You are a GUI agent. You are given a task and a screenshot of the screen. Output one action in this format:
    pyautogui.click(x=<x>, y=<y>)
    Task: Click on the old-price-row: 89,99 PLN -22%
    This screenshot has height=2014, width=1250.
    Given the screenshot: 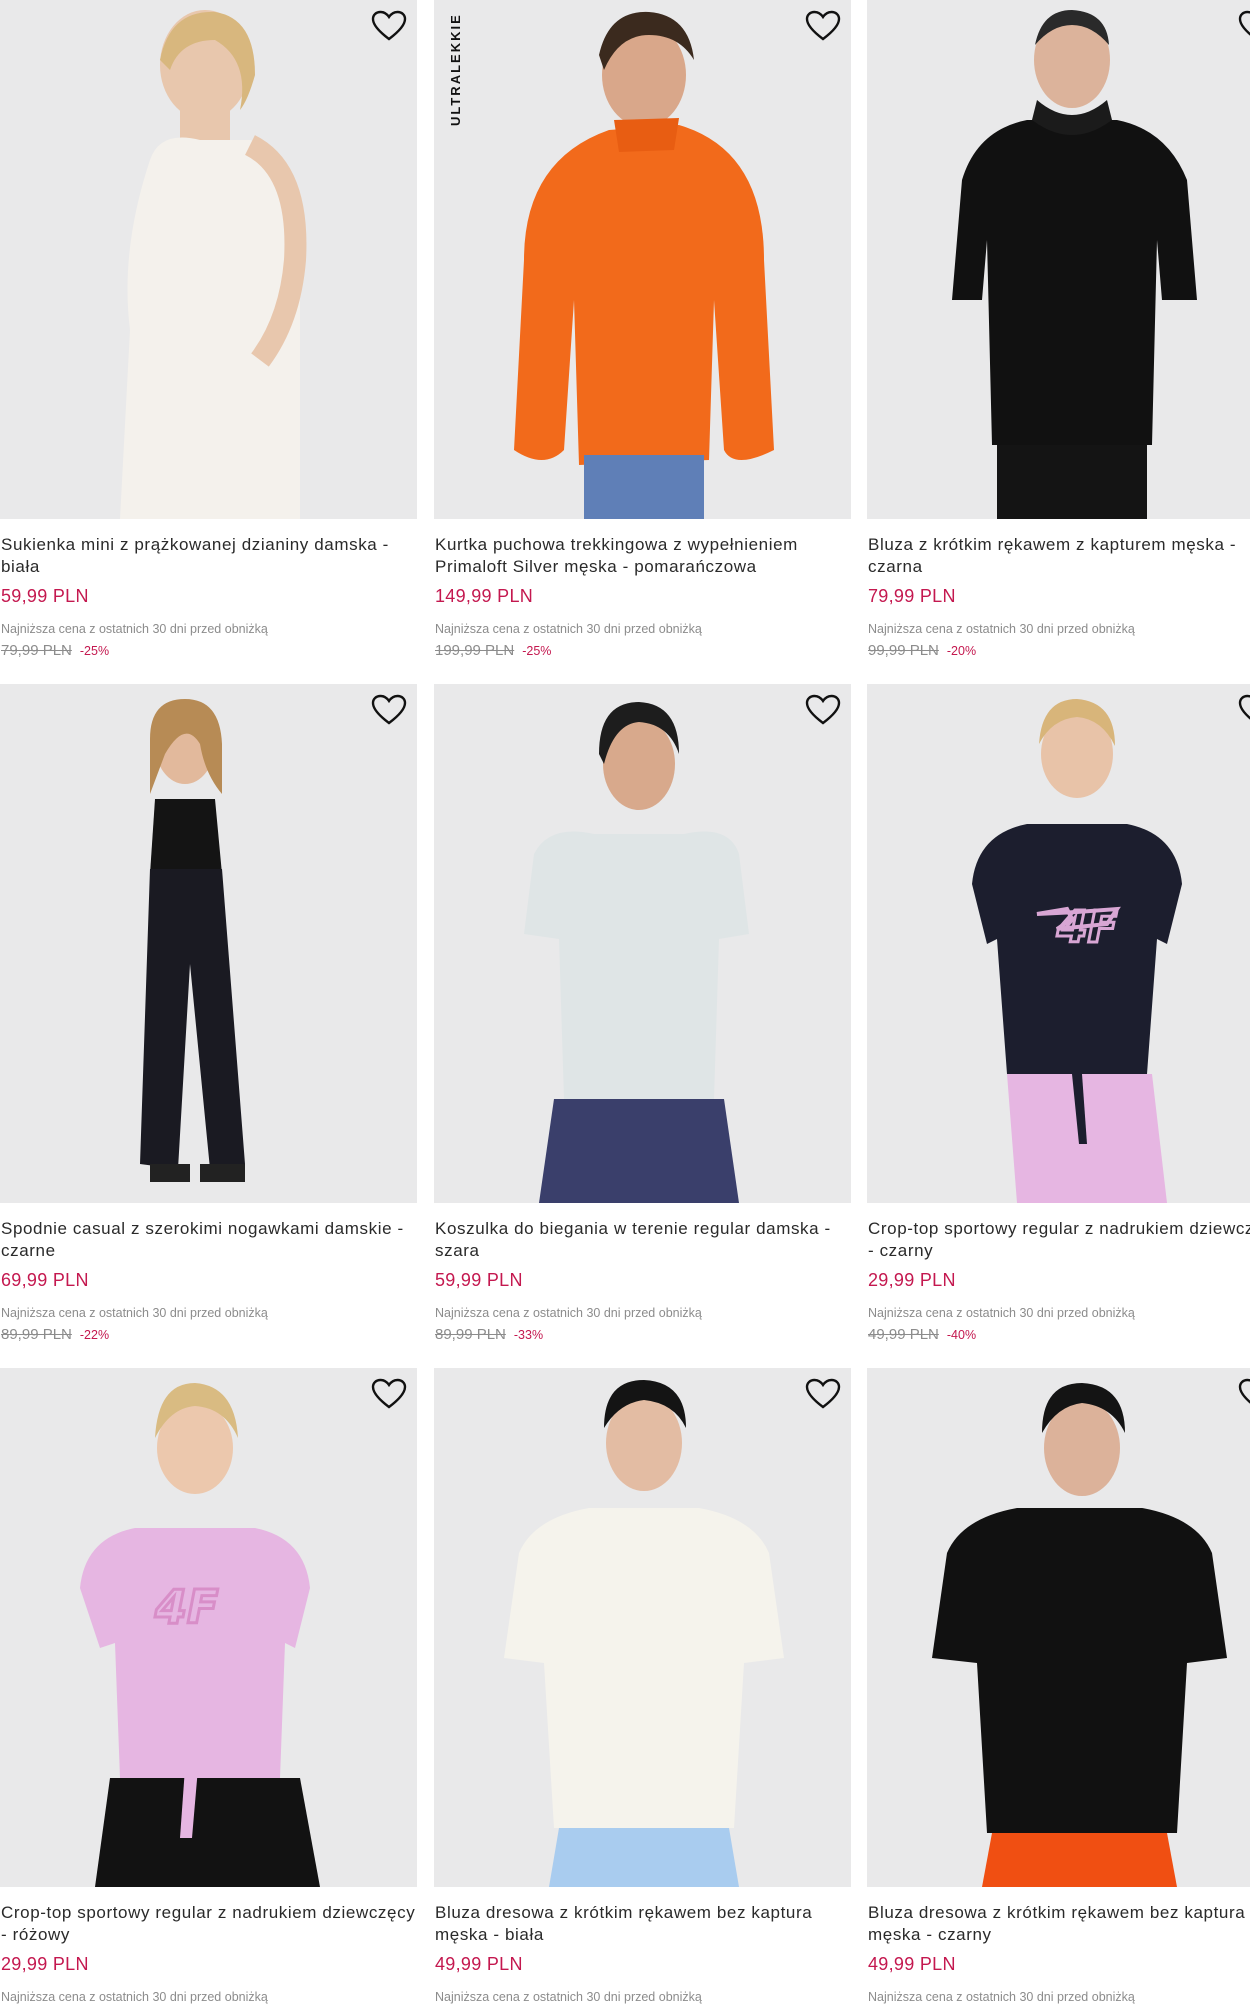 What is the action you would take?
    pyautogui.click(x=55, y=1334)
    